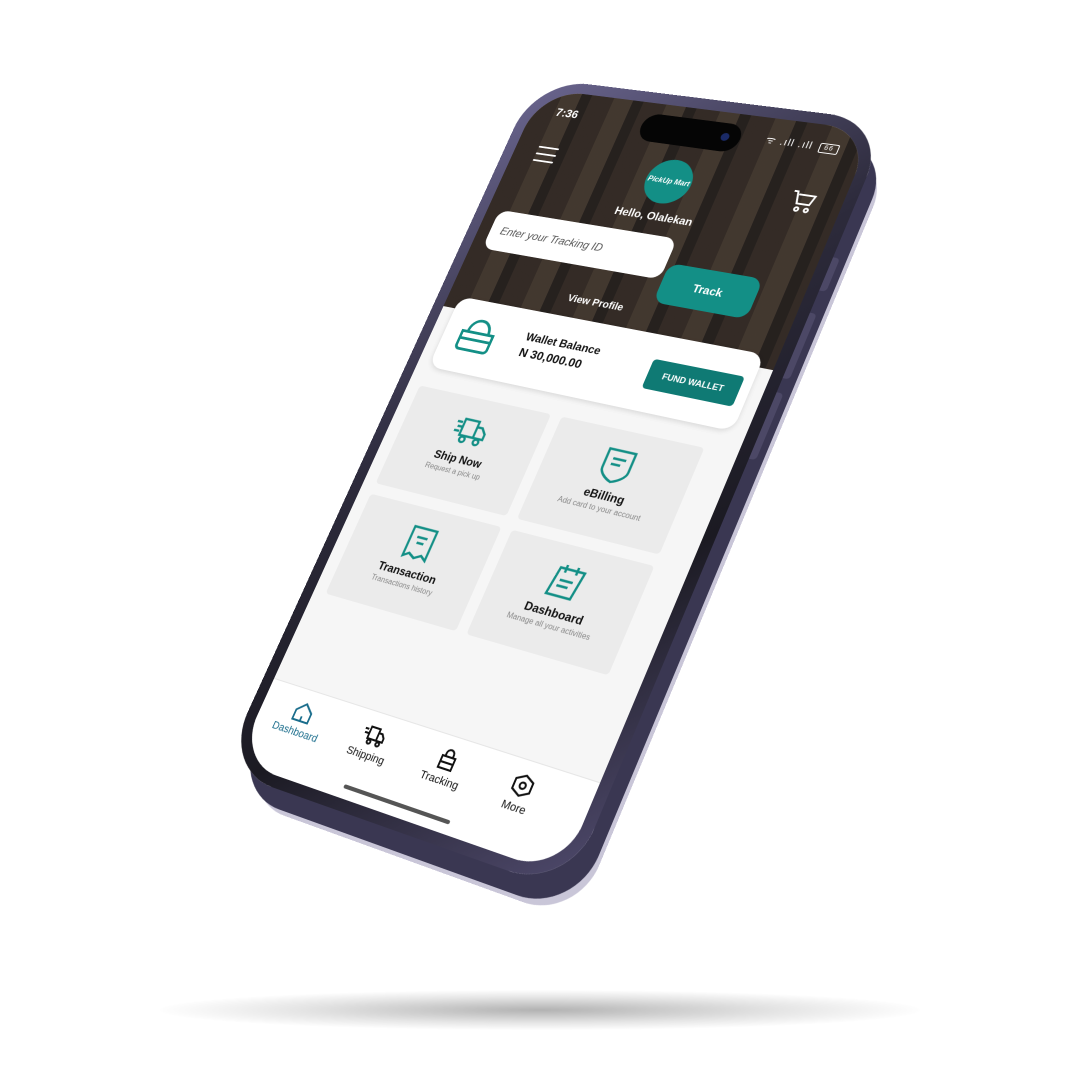 The width and height of the screenshot is (1080, 1080). I want to click on nav-label: Tracking, so click(439, 780).